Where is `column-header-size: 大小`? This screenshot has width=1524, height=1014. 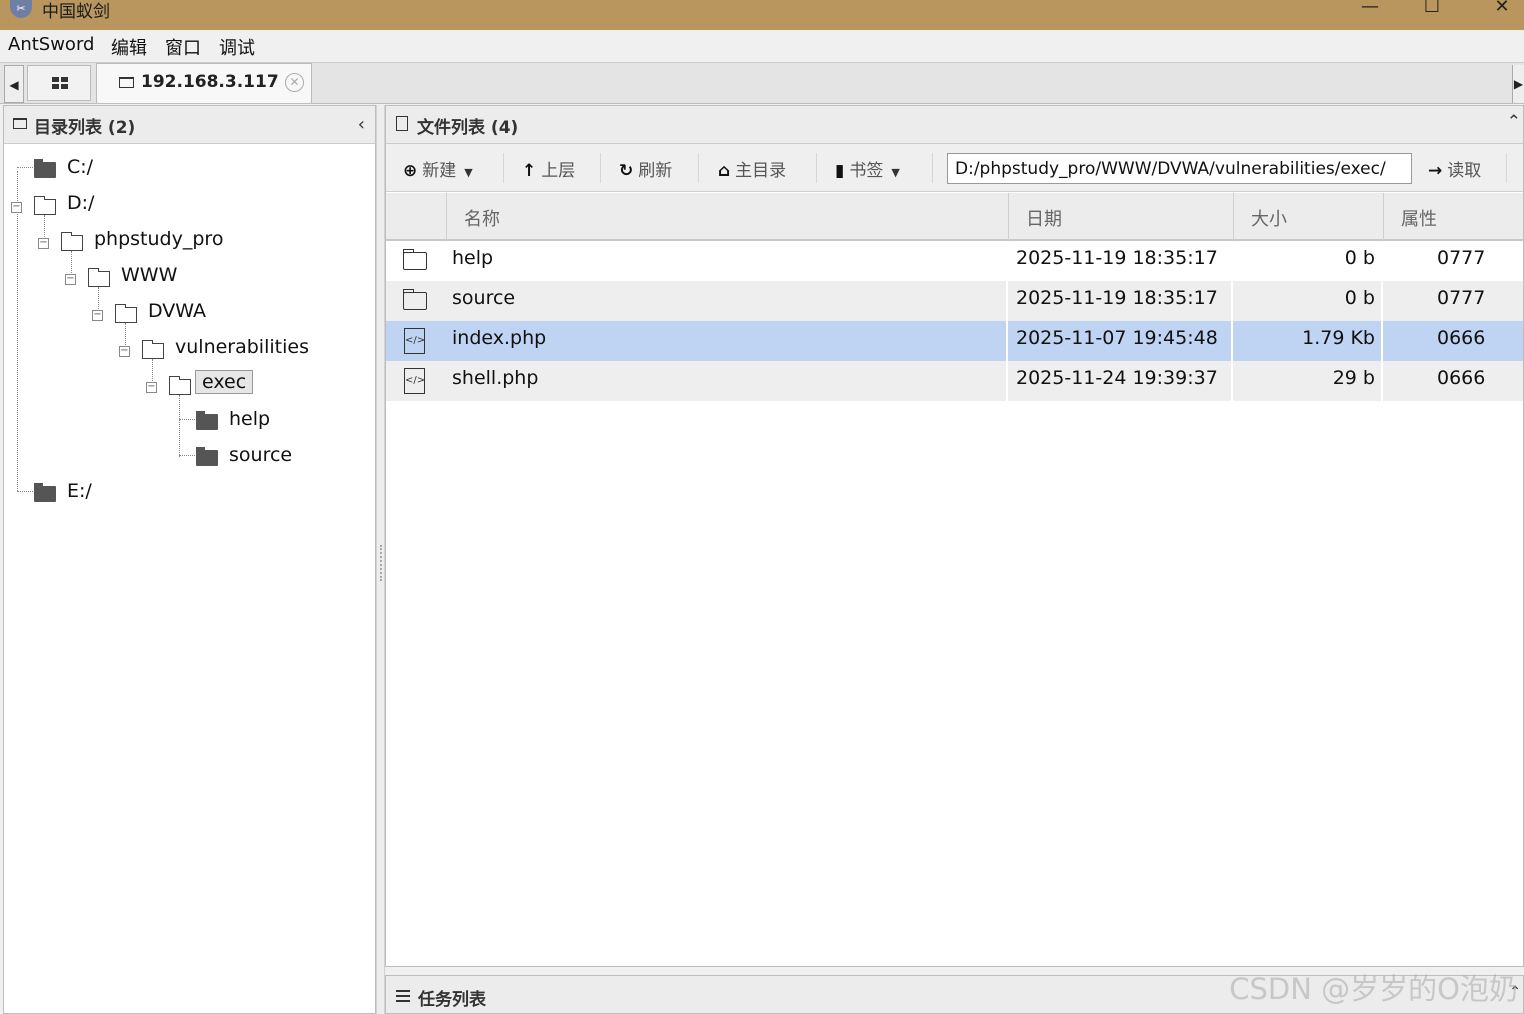
column-header-size: 大小 is located at coordinates (1308, 217).